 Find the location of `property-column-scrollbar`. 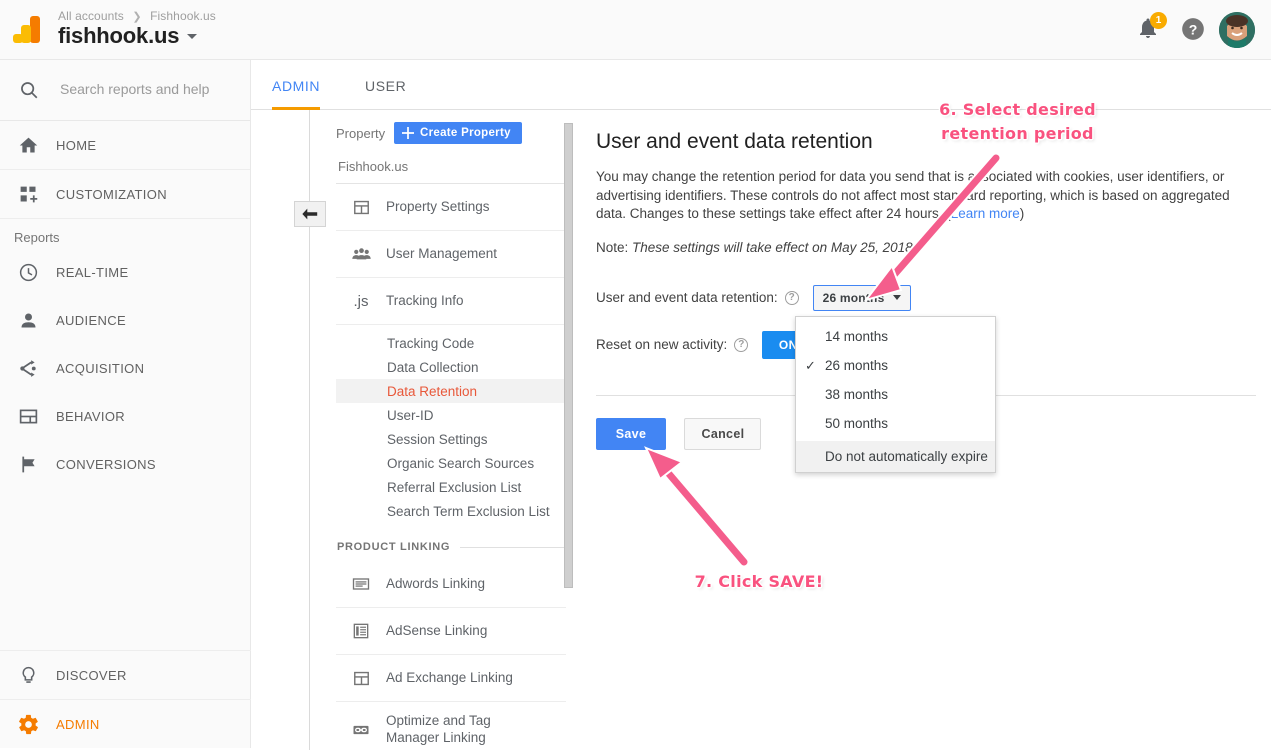

property-column-scrollbar is located at coordinates (568, 355).